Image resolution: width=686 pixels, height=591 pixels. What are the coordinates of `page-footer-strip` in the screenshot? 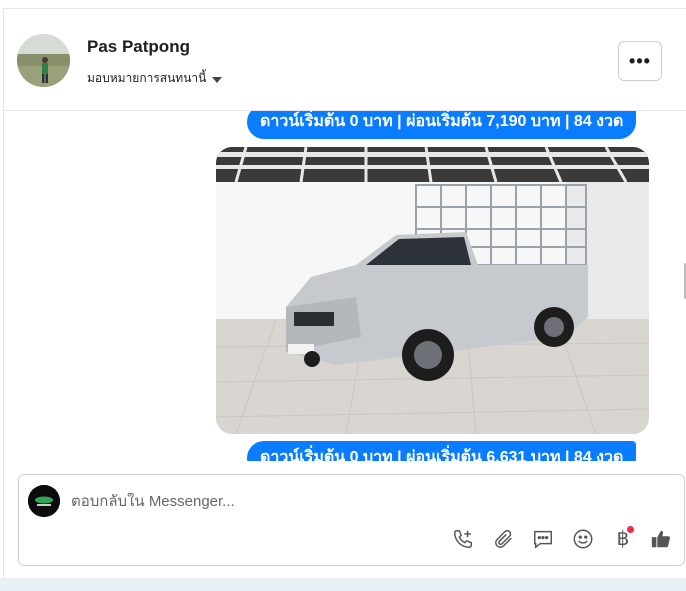 It's located at (343, 584).